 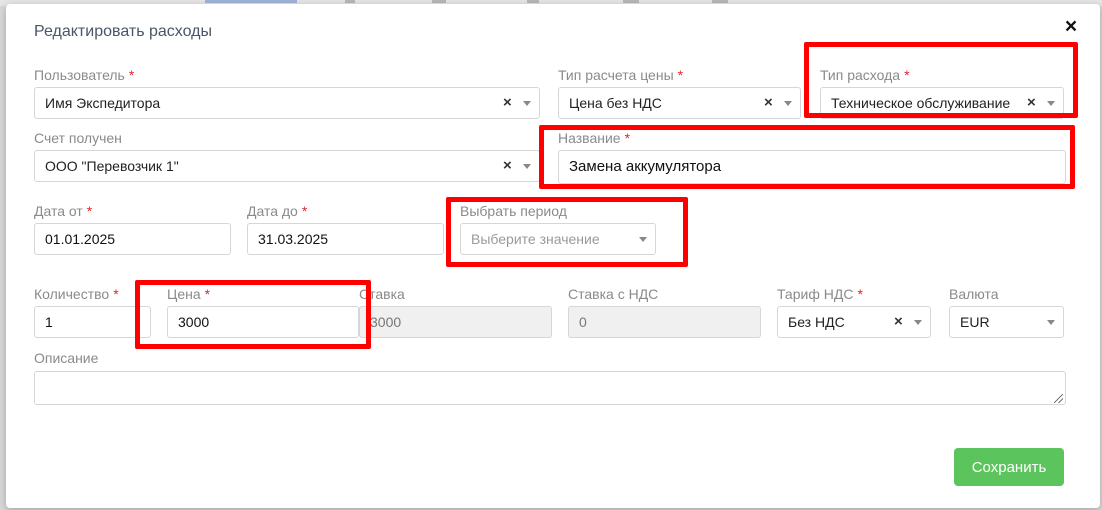 What do you see at coordinates (974, 294) in the screenshot?
I see `currency-label: Валюта` at bounding box center [974, 294].